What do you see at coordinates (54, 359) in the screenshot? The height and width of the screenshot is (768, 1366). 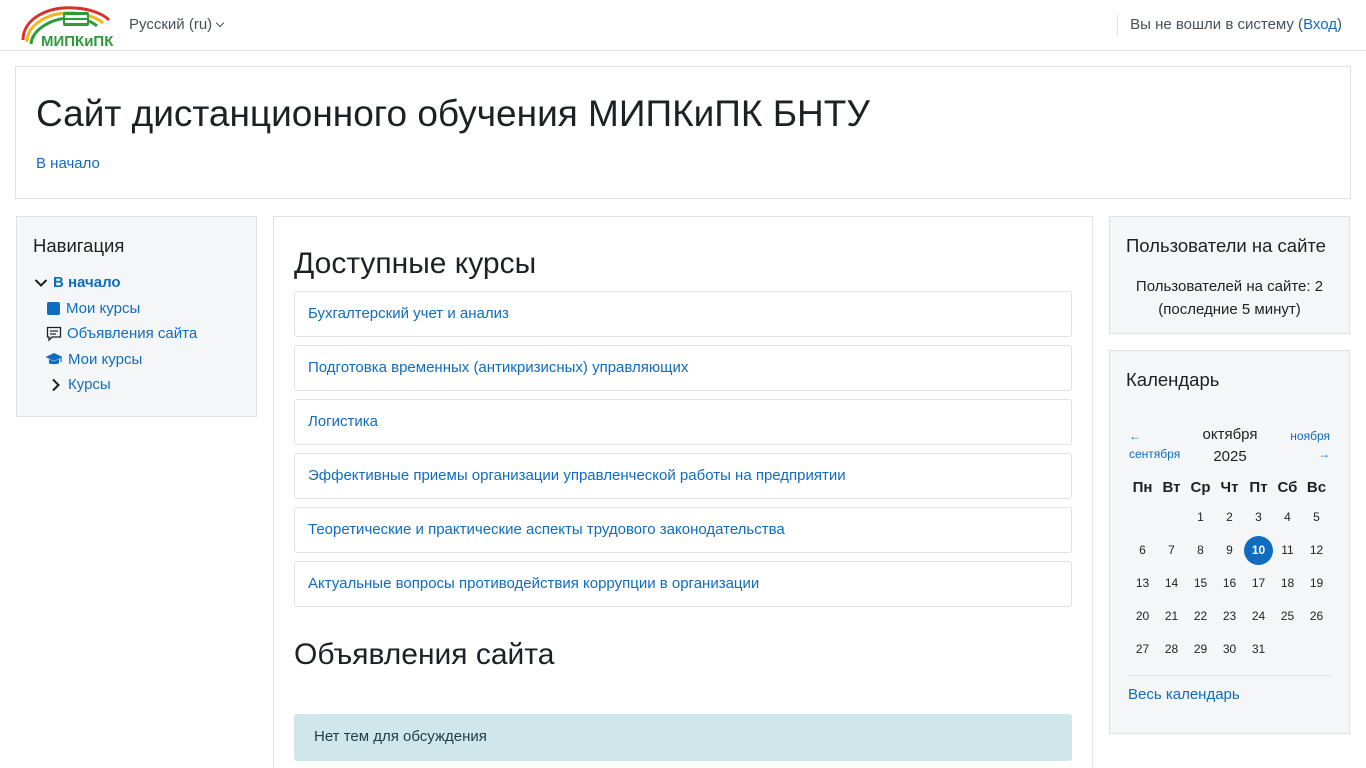 I see `graduation-cap-icon` at bounding box center [54, 359].